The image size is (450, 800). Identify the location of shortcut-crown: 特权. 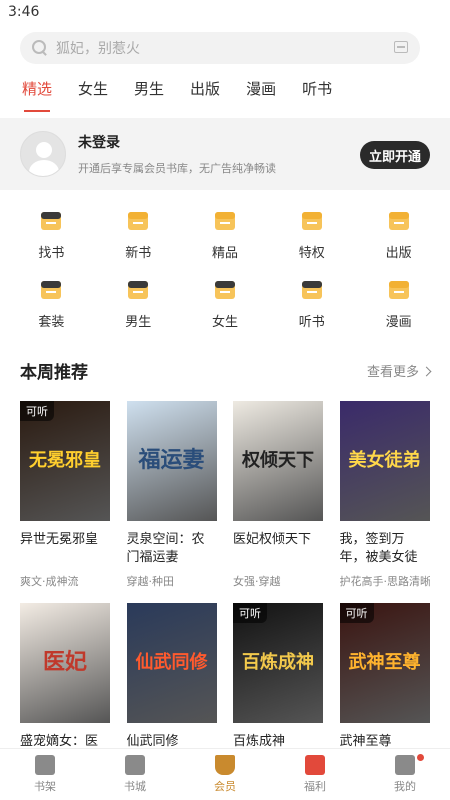
(311, 233).